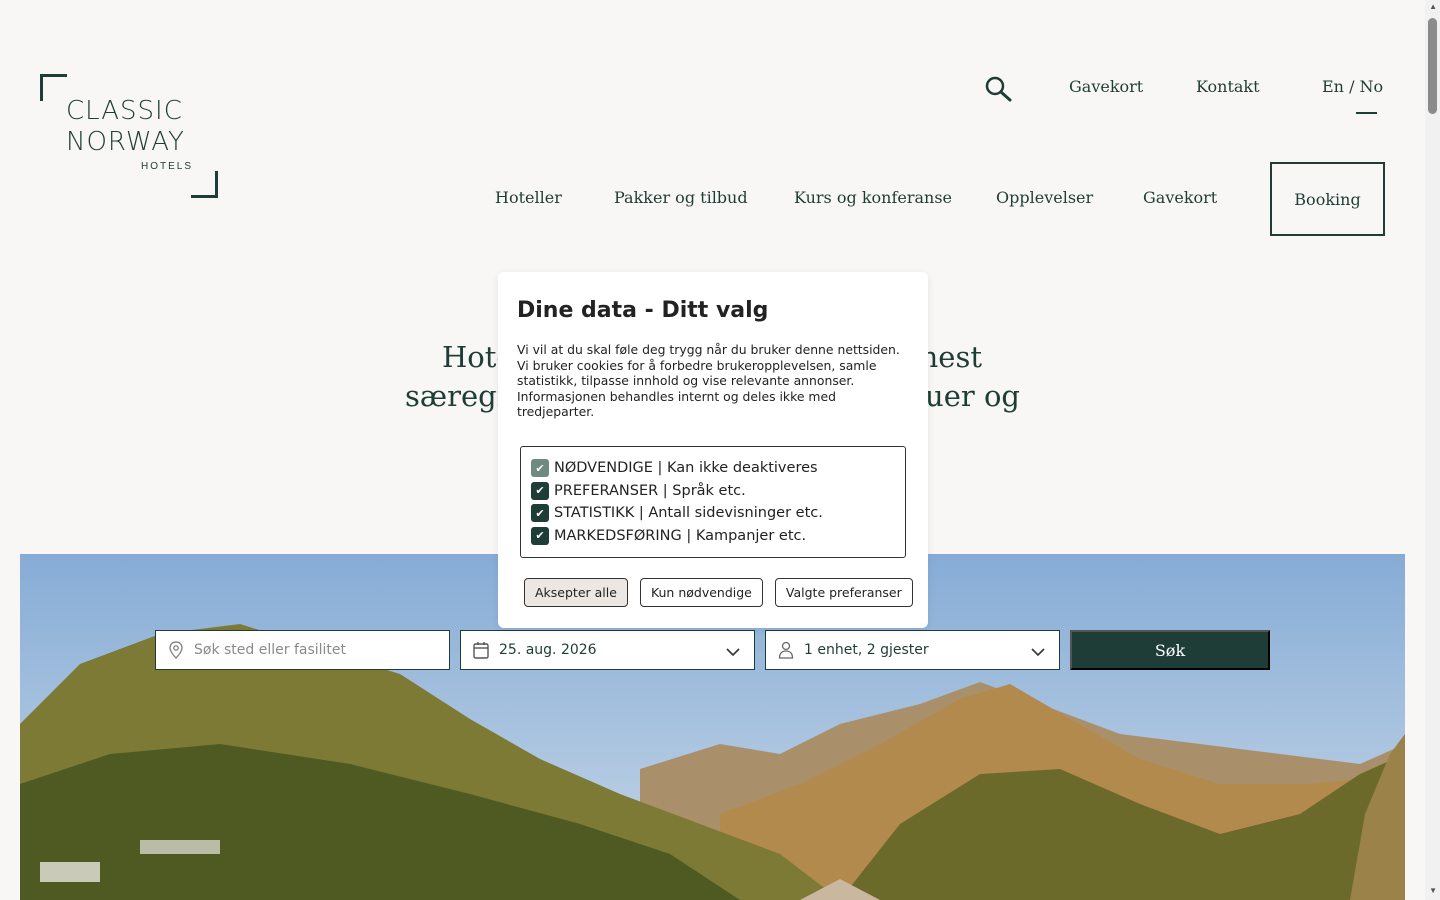  Describe the element at coordinates (688, 513) in the screenshot. I see `cookie-option-label: STATISTIKK | Antall sidevisninger etc.` at that location.